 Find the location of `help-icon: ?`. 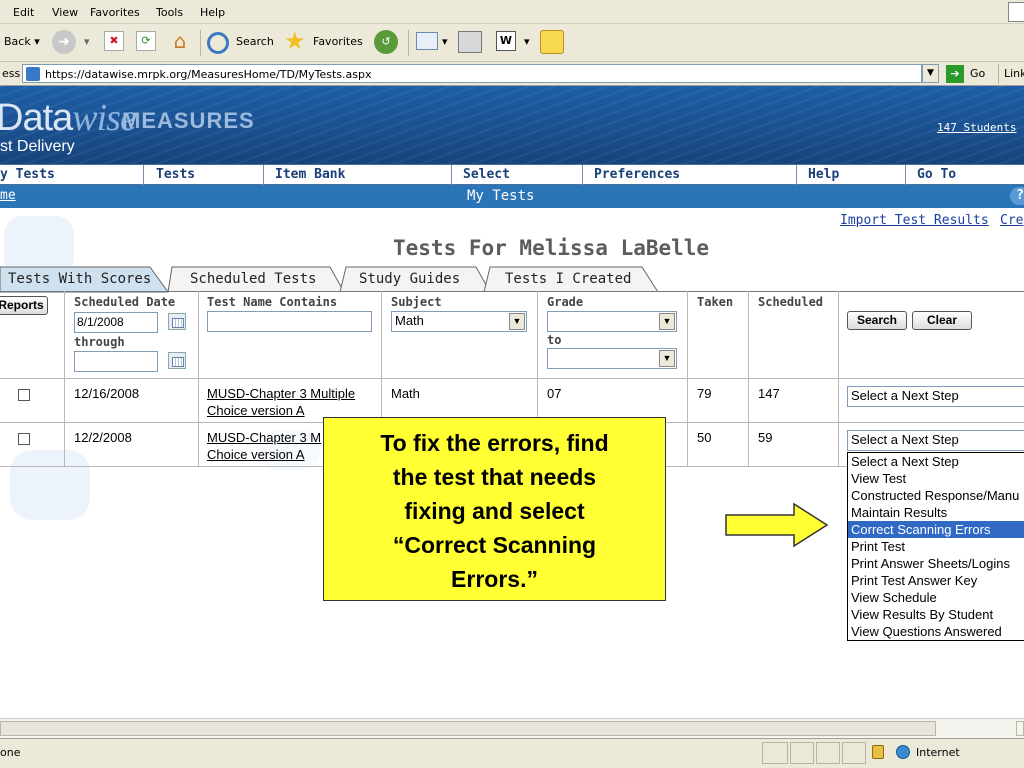

help-icon: ? is located at coordinates (1017, 196).